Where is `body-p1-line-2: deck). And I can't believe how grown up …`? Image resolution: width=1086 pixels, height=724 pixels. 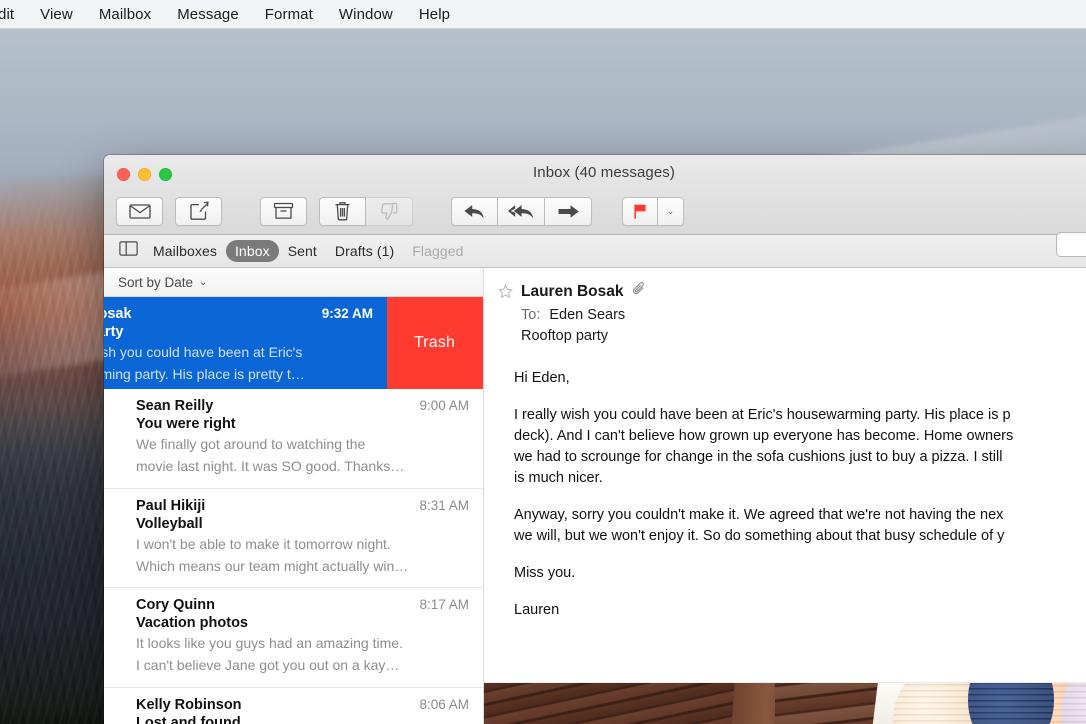 body-p1-line-2: deck). And I can't believe how grown up … is located at coordinates (764, 436).